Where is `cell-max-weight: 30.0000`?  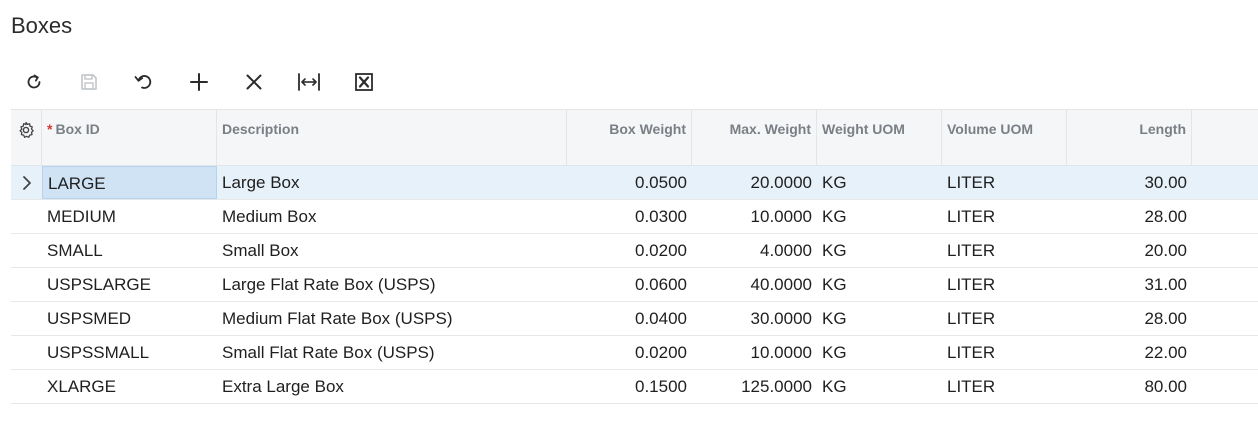
cell-max-weight: 30.0000 is located at coordinates (754, 318).